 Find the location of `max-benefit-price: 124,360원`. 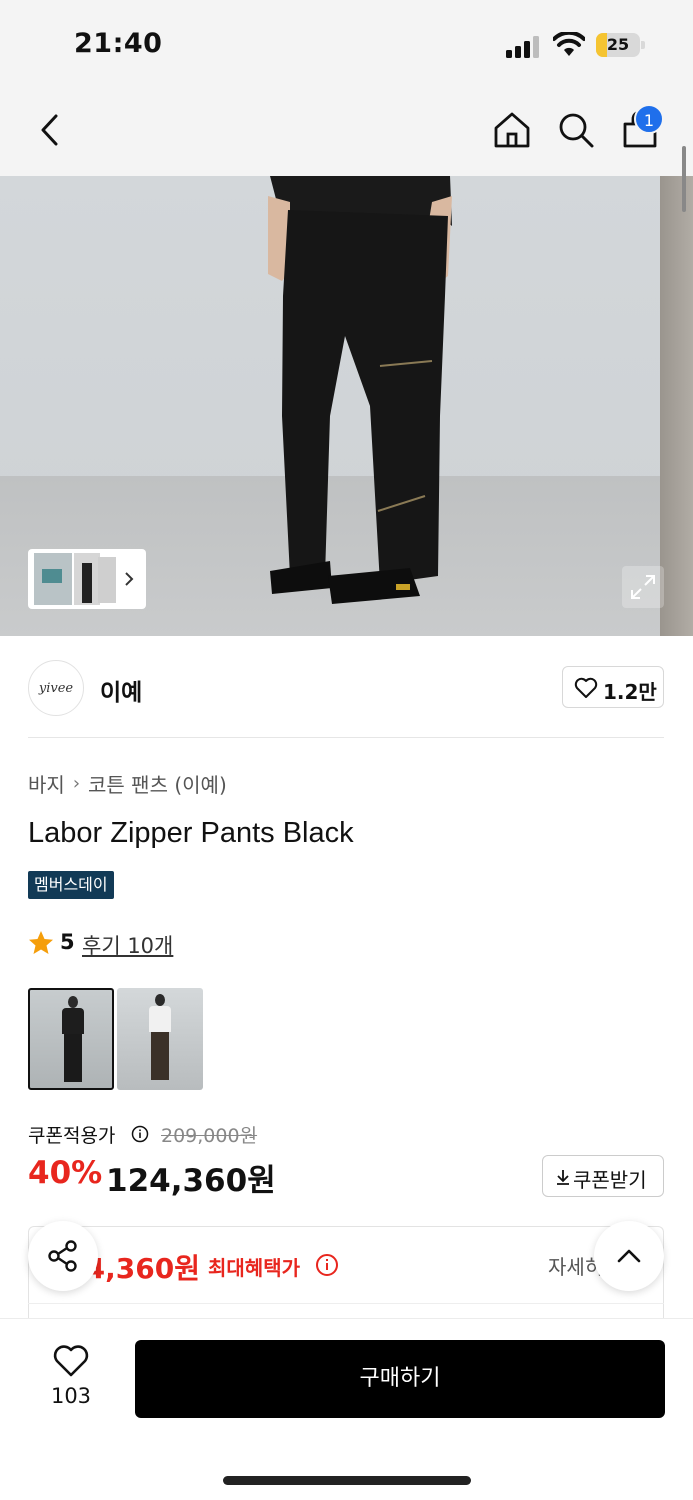

max-benefit-price: 124,360원 is located at coordinates (143, 1268).